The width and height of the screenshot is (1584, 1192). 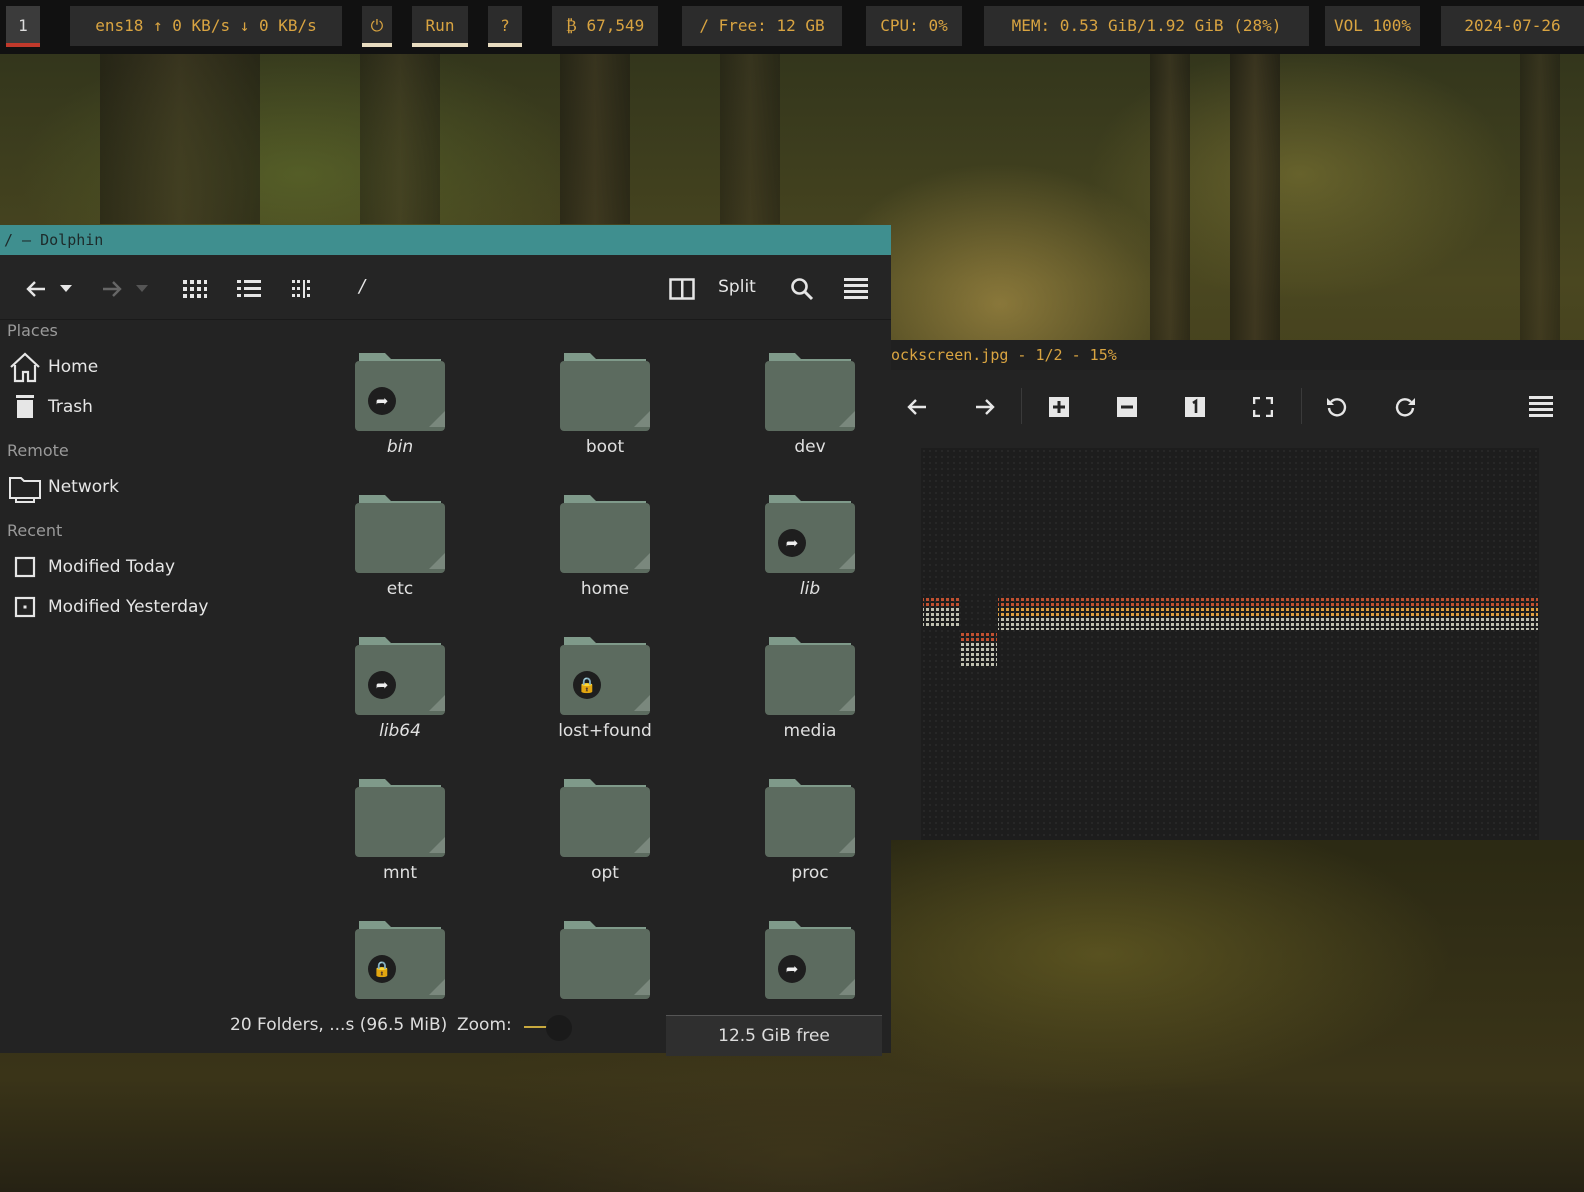 I want to click on trash-icon, so click(x=25, y=406).